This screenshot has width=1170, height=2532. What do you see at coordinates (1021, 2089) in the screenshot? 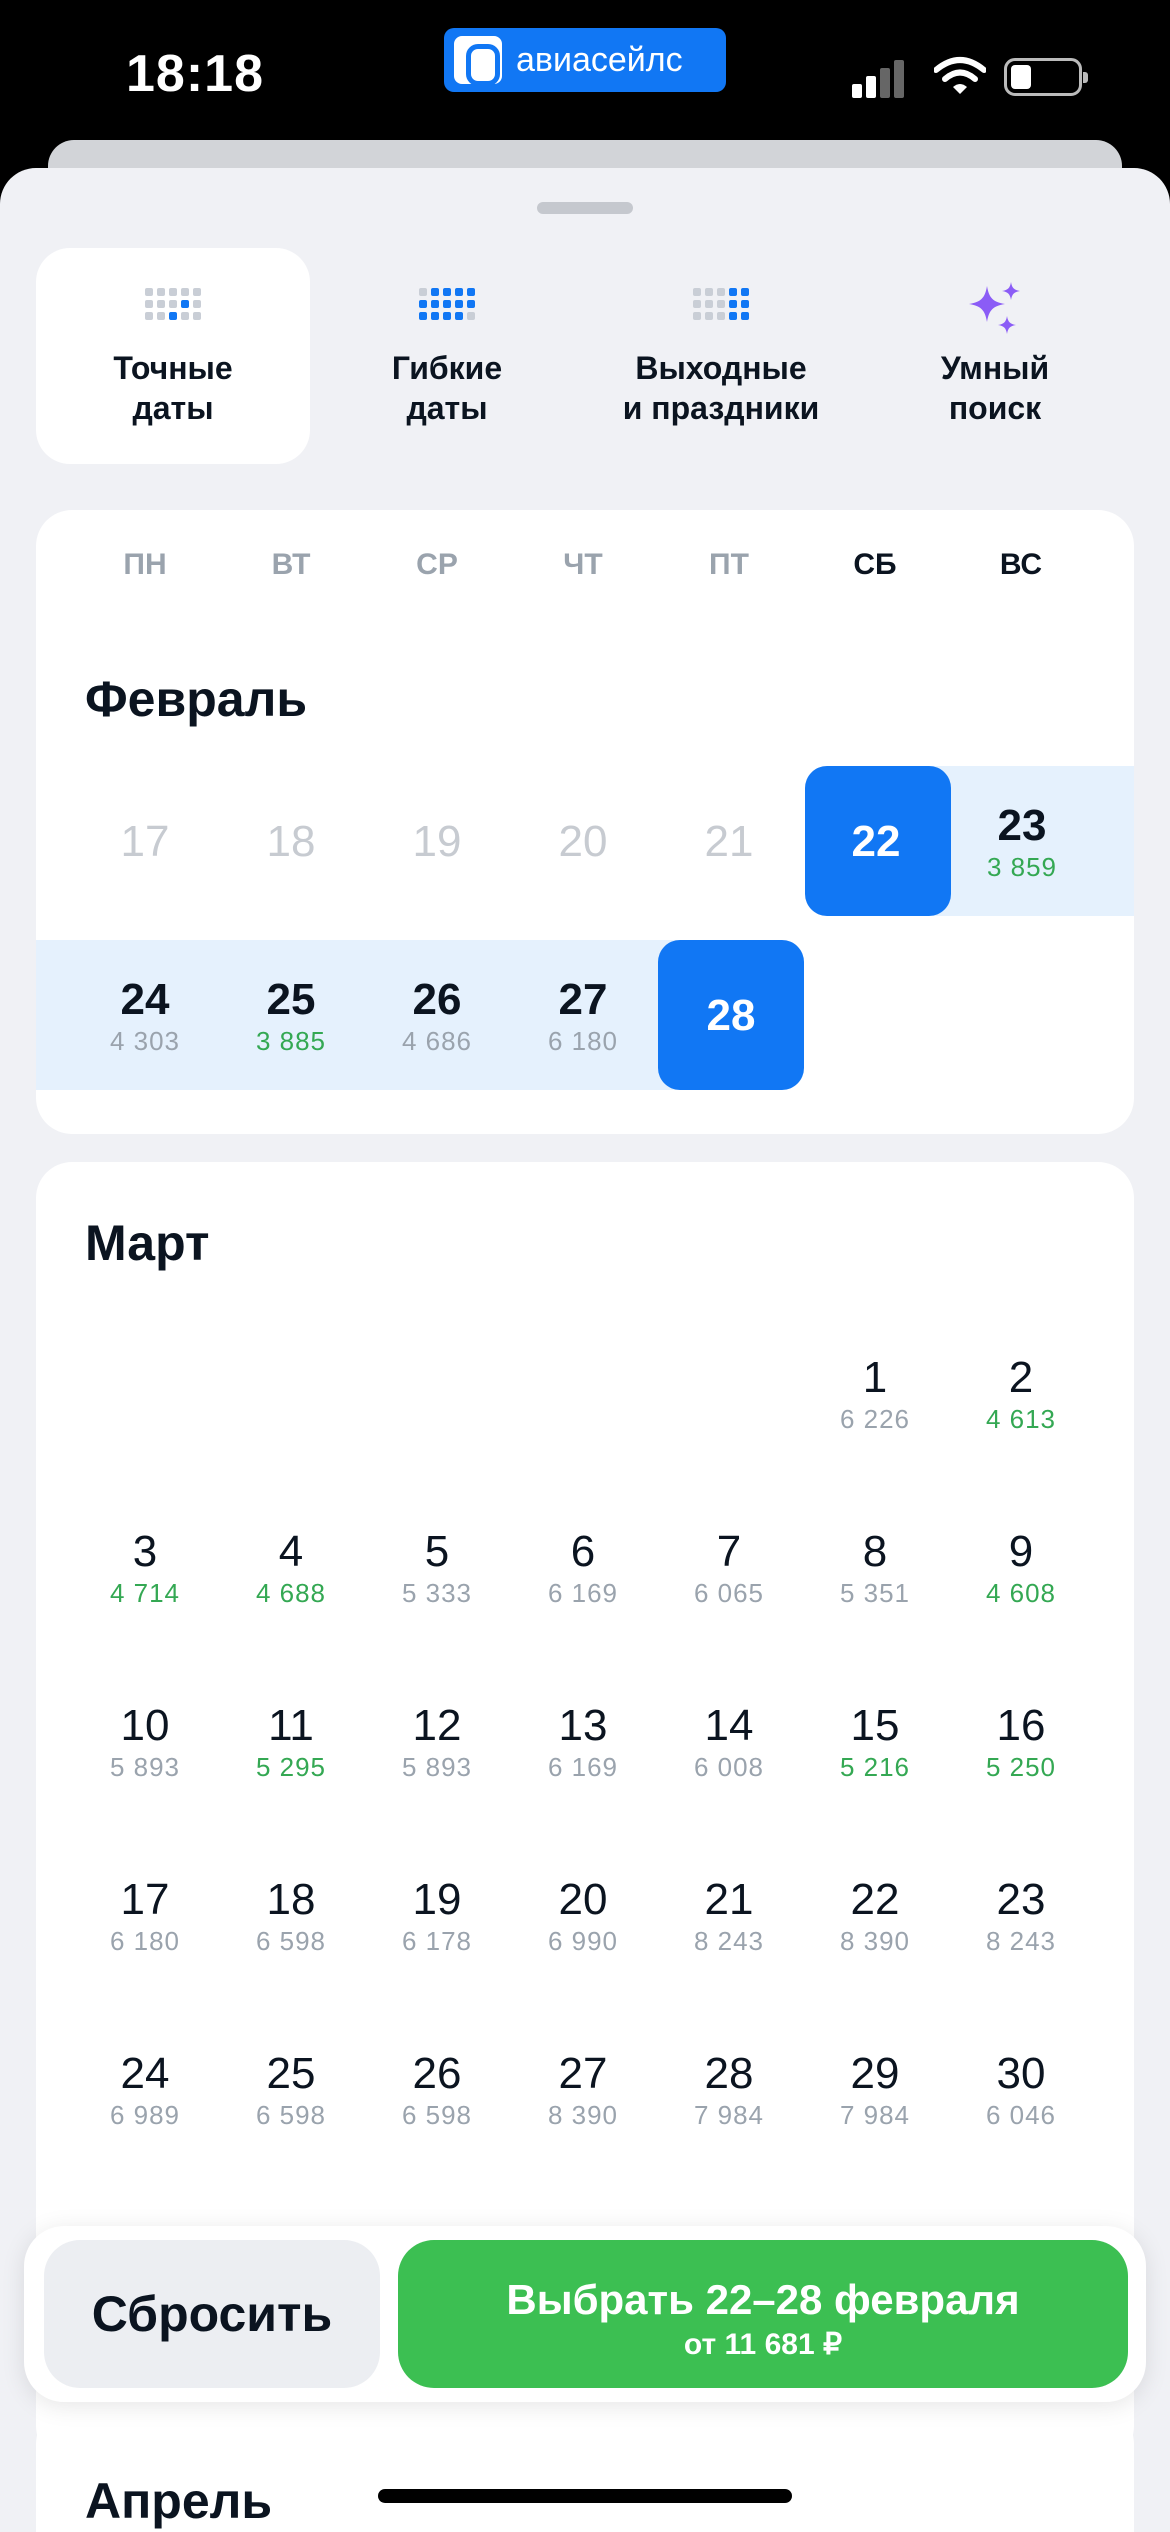
I see `calendar-day: 30 6 046` at bounding box center [1021, 2089].